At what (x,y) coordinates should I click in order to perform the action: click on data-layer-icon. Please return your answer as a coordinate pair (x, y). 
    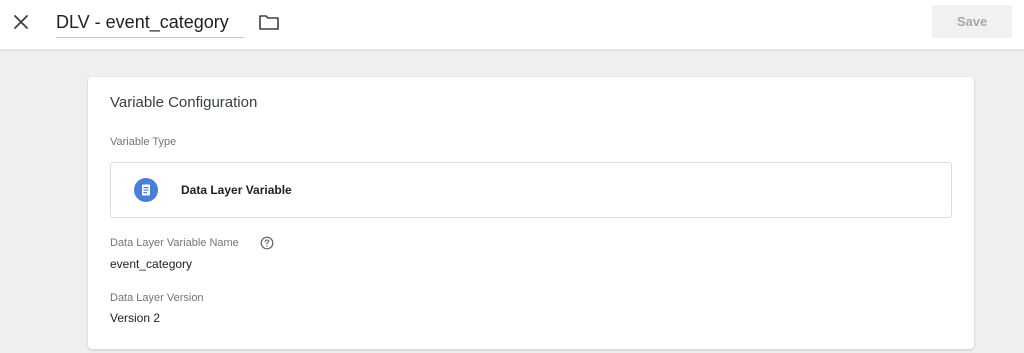
    Looking at the image, I should click on (146, 190).